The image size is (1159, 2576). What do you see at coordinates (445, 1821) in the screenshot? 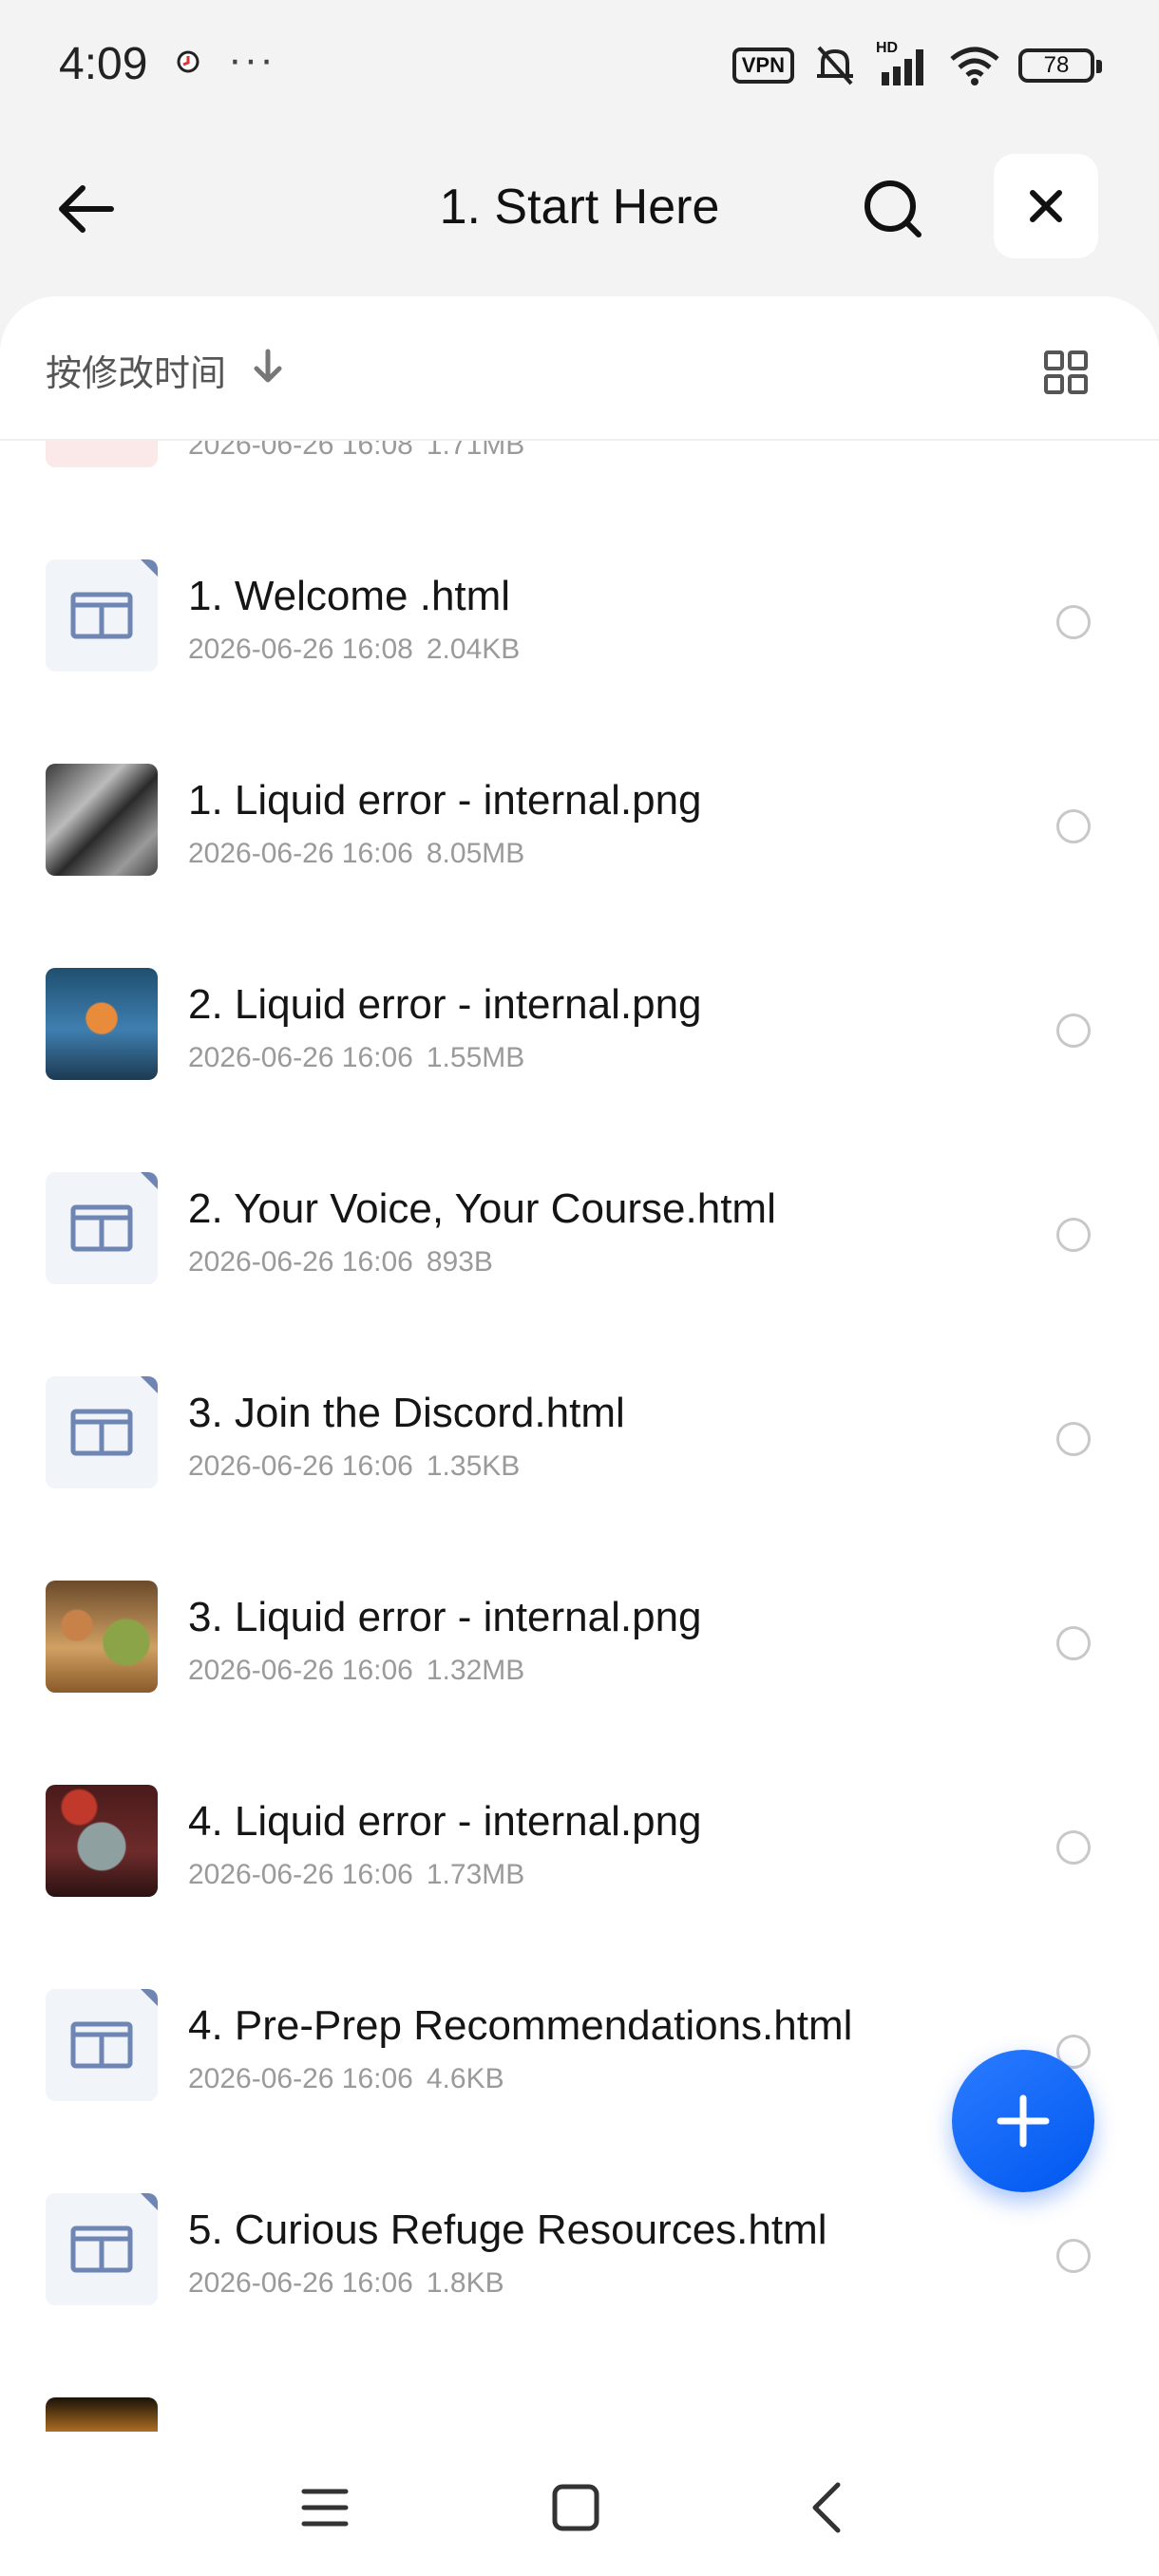
I see `file-name: 4. Liquid error - internal.png` at bounding box center [445, 1821].